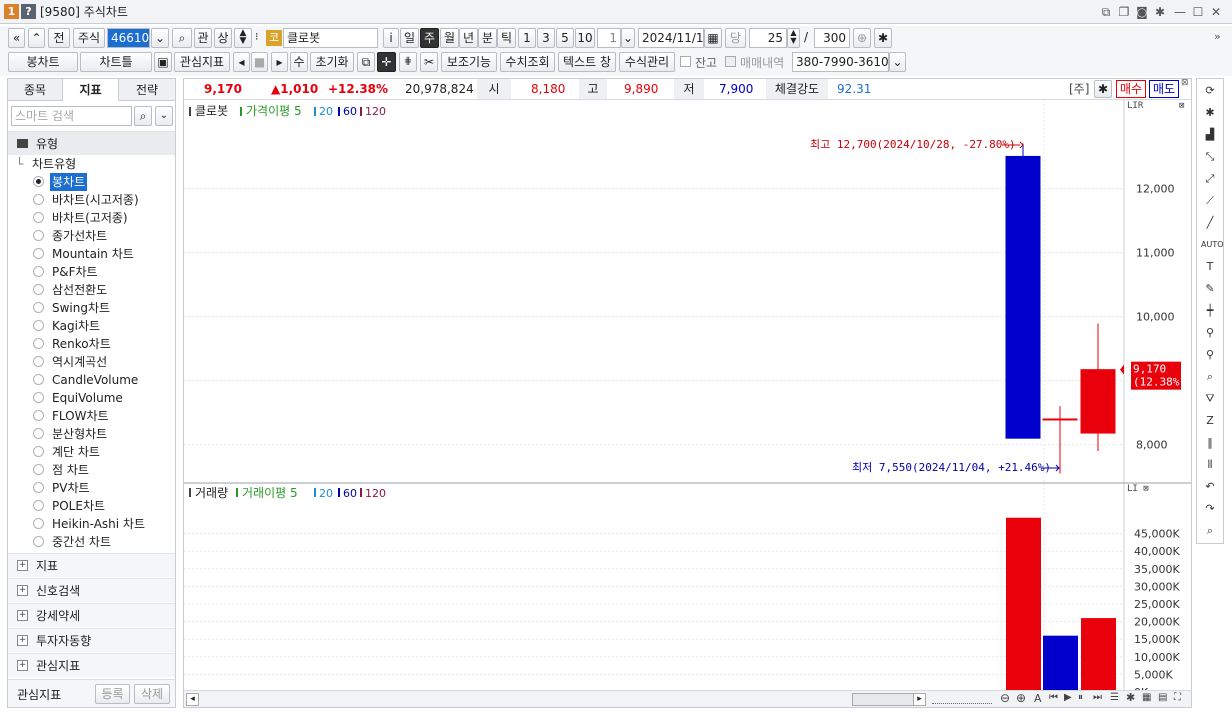  What do you see at coordinates (487, 38) in the screenshot?
I see `period-minute: 분` at bounding box center [487, 38].